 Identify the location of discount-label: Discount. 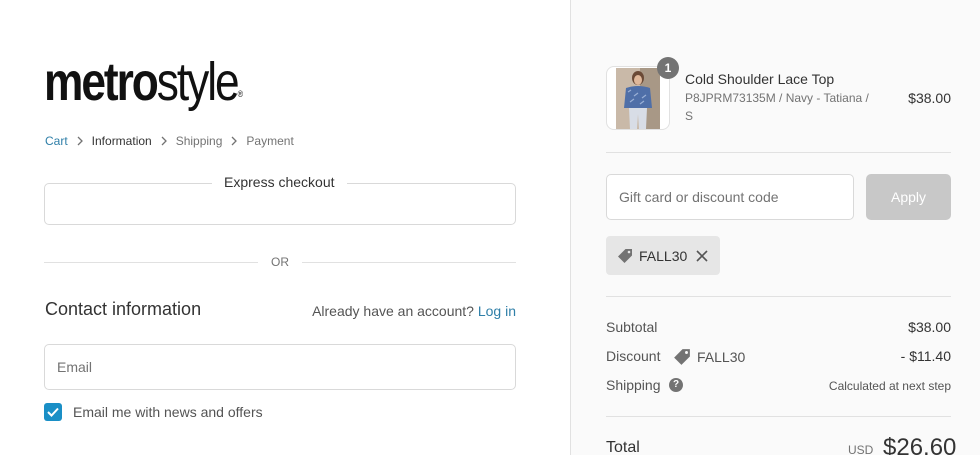
(633, 356).